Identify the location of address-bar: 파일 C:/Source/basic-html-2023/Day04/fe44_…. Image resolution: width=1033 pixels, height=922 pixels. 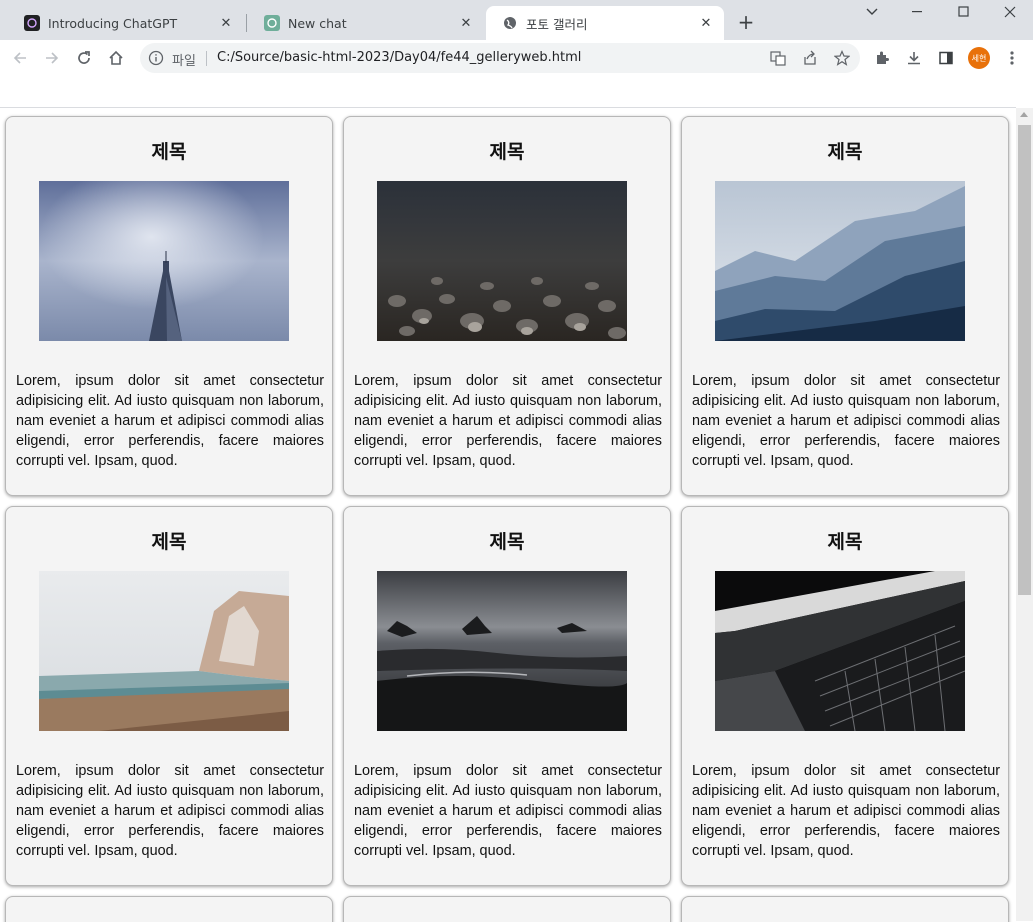
(500, 58).